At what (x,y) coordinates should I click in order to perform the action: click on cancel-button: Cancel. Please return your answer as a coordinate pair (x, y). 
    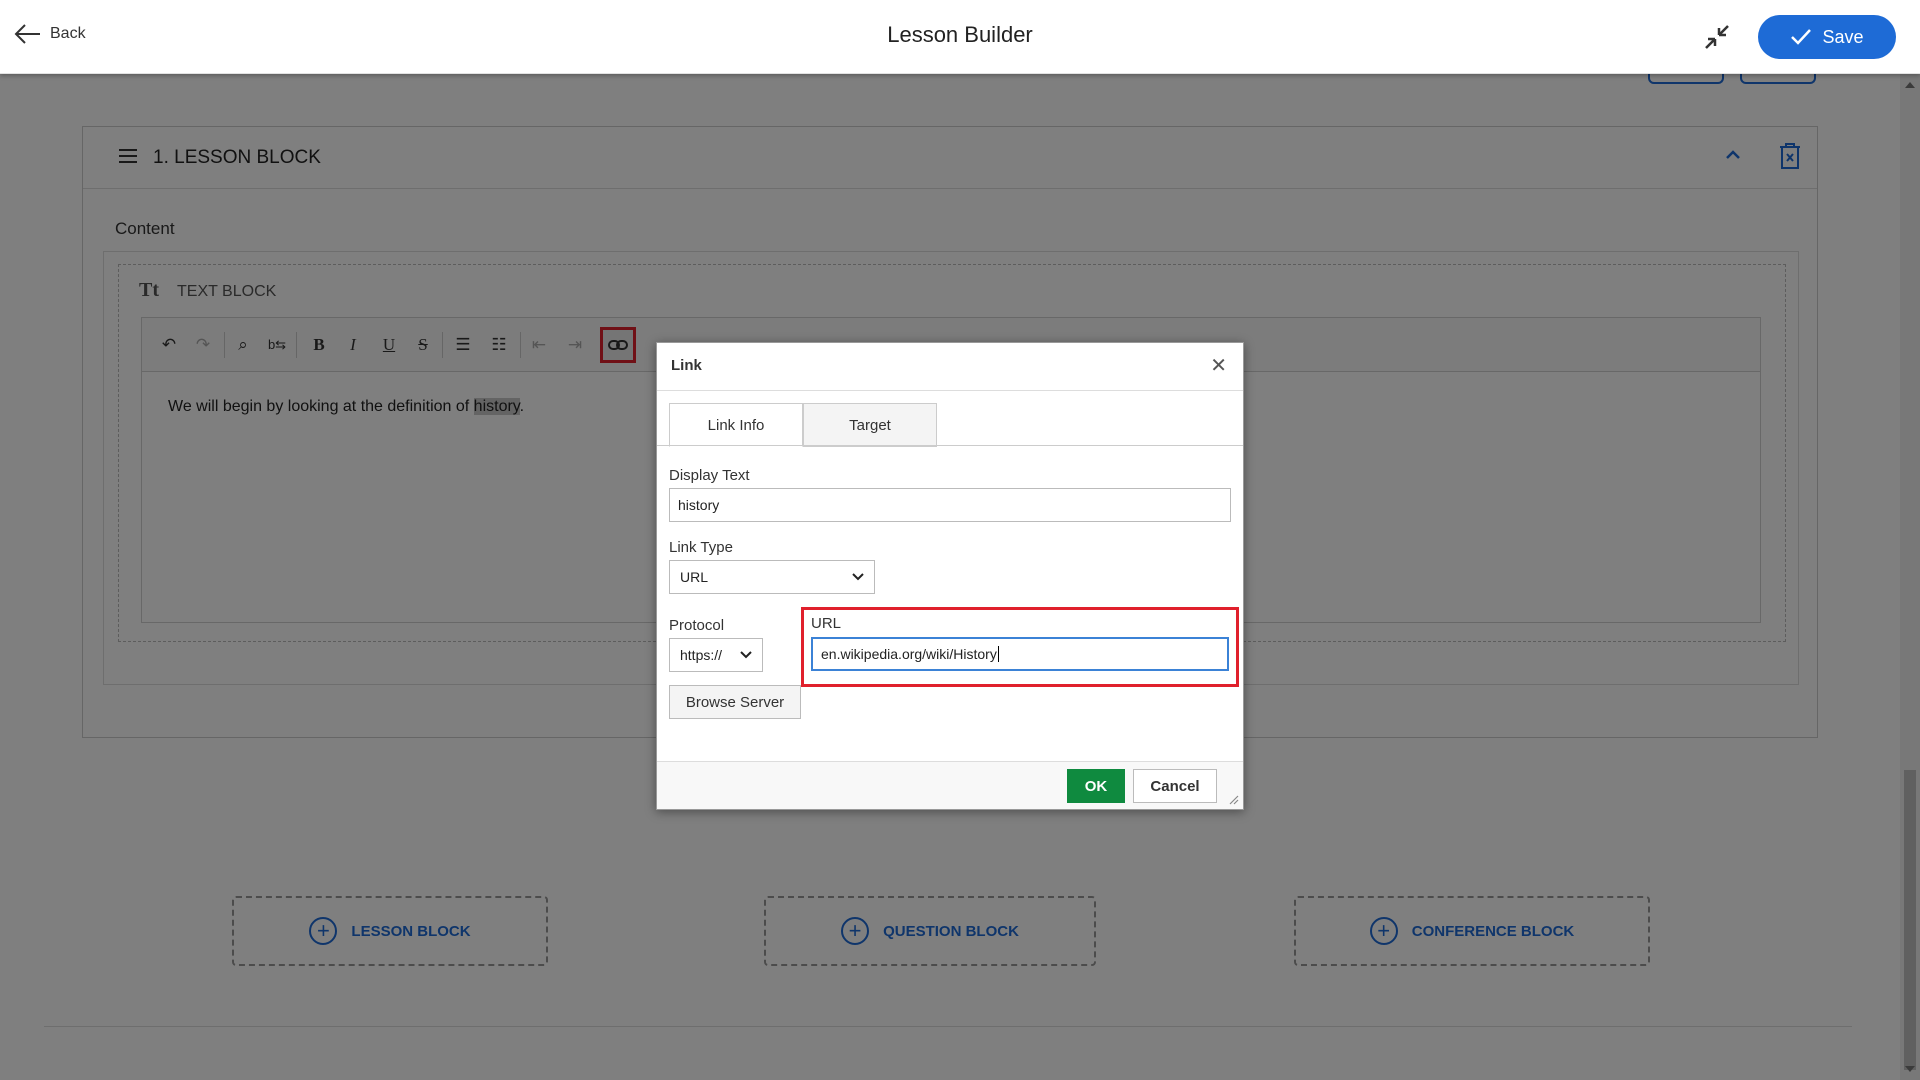
    Looking at the image, I should click on (1175, 786).